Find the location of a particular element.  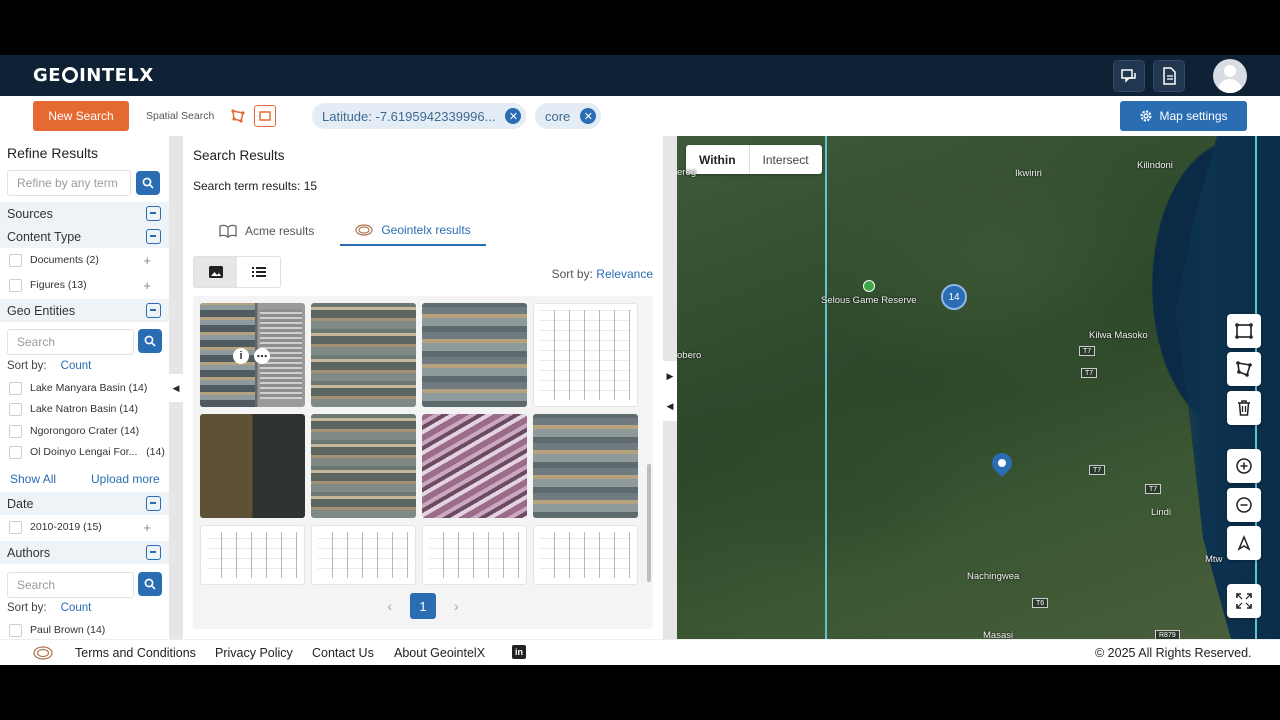

authors-search-button is located at coordinates (150, 584).